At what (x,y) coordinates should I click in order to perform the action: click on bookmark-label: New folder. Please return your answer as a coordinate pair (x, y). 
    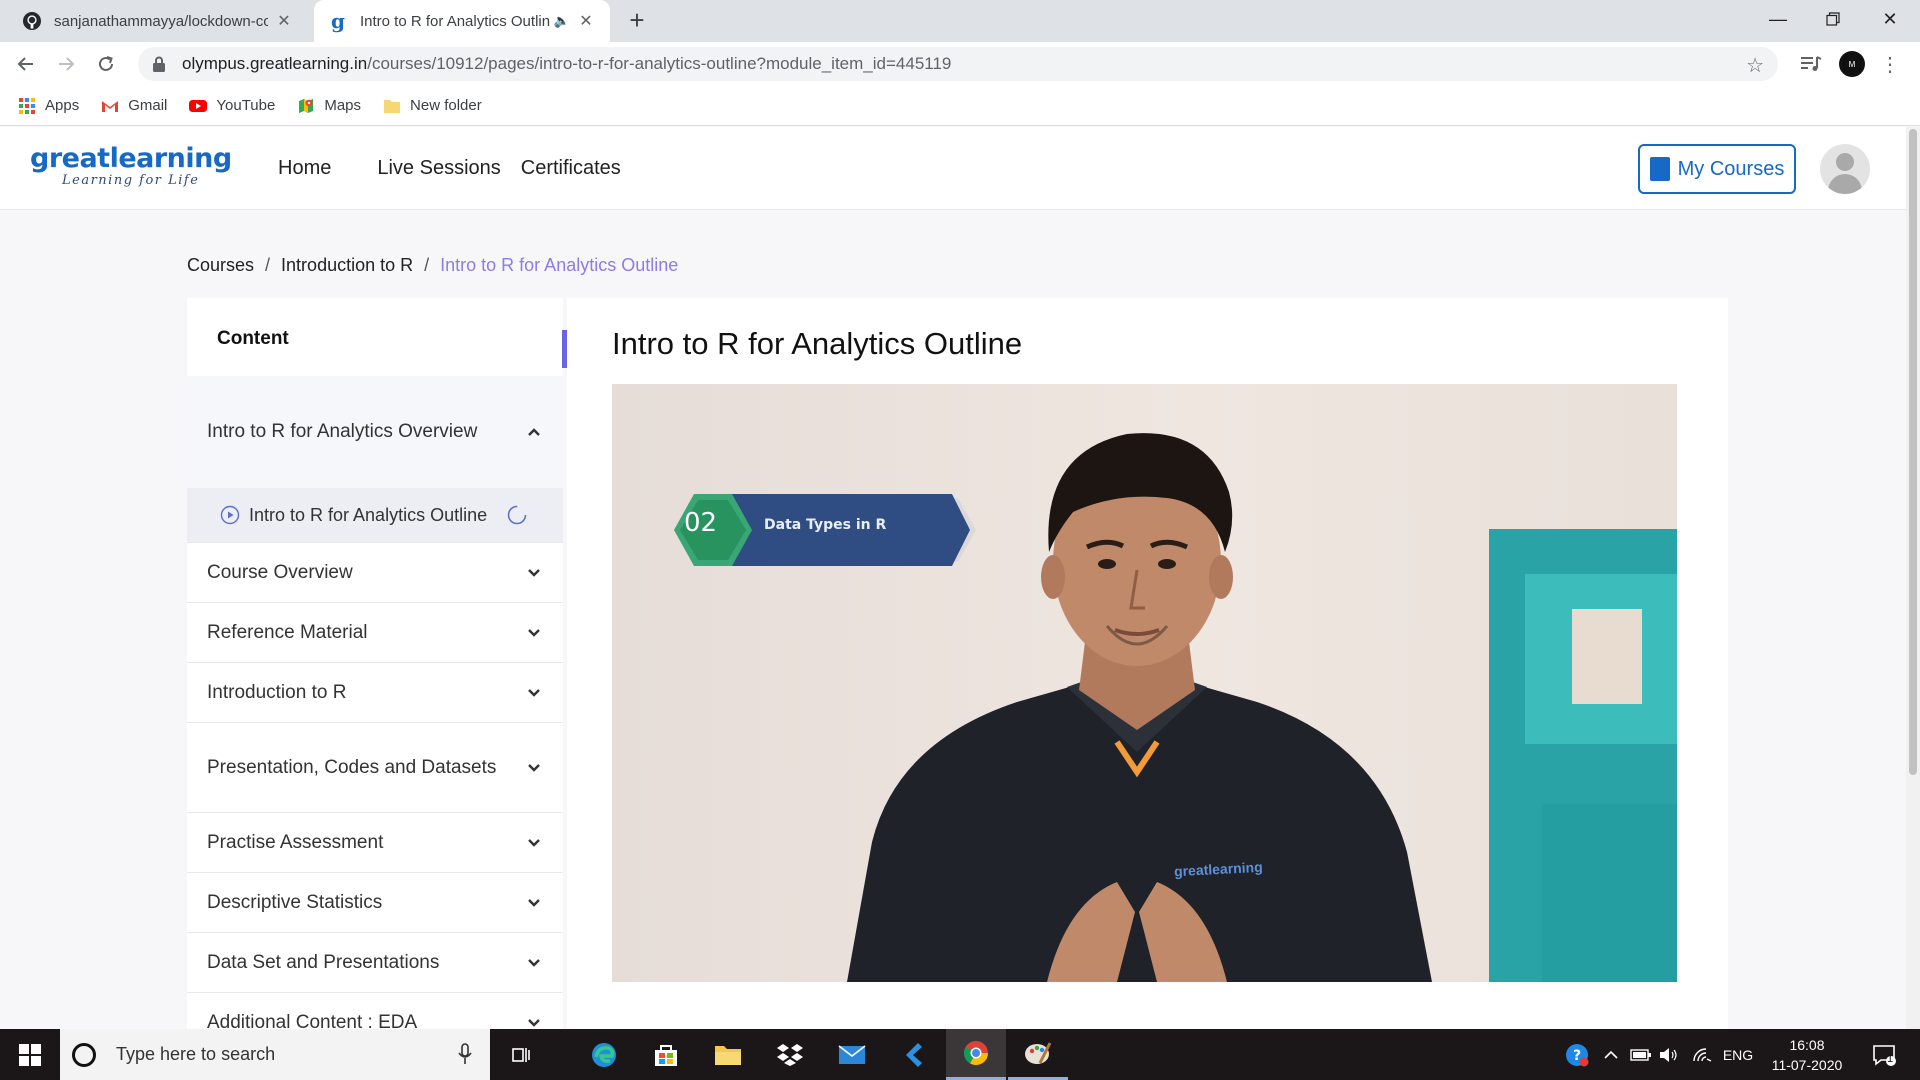
    Looking at the image, I should click on (446, 105).